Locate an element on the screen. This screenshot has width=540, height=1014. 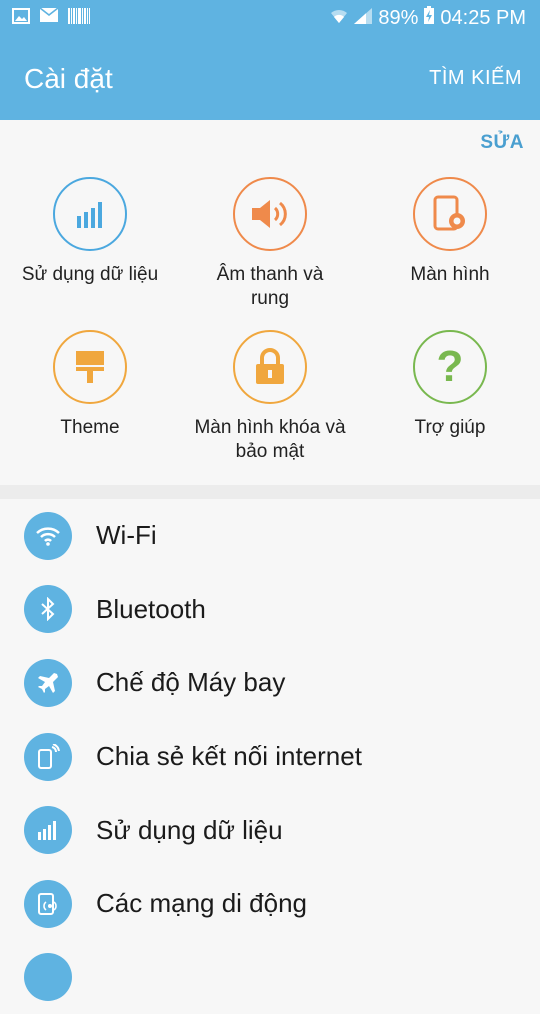
list-item-label: Các mạng di động is located at coordinates (202, 903).